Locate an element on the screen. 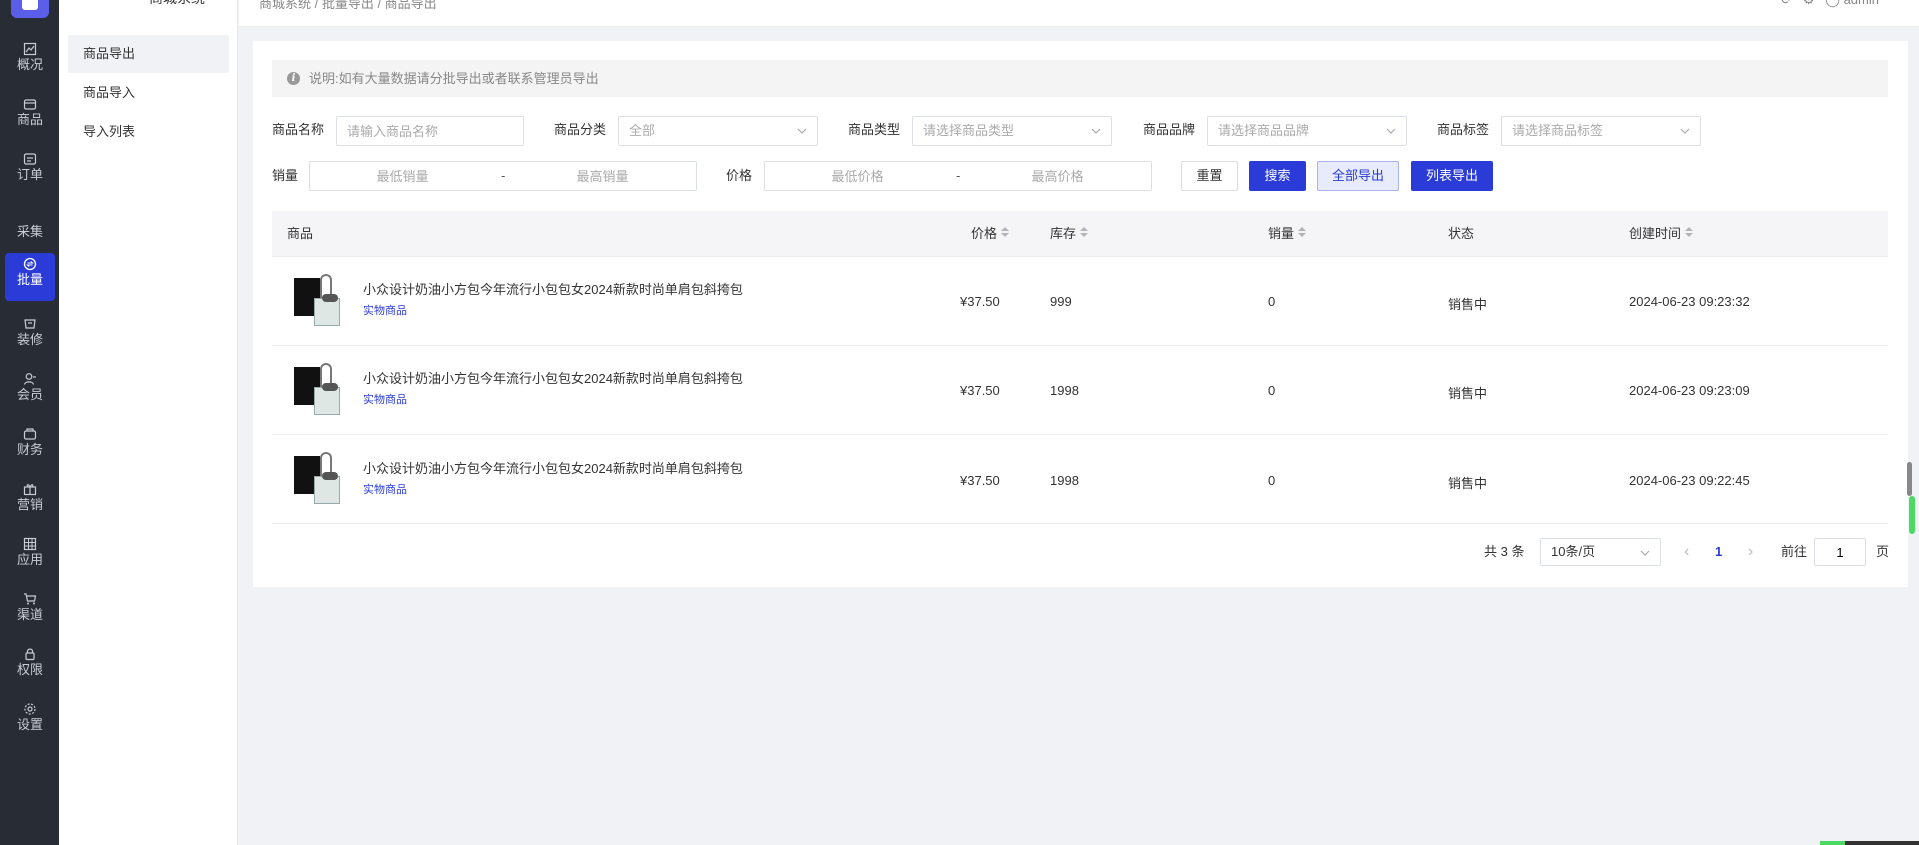 The image size is (1919, 845). created-cell: 2024-06-23 09:22:45 is located at coordinates (1689, 480).